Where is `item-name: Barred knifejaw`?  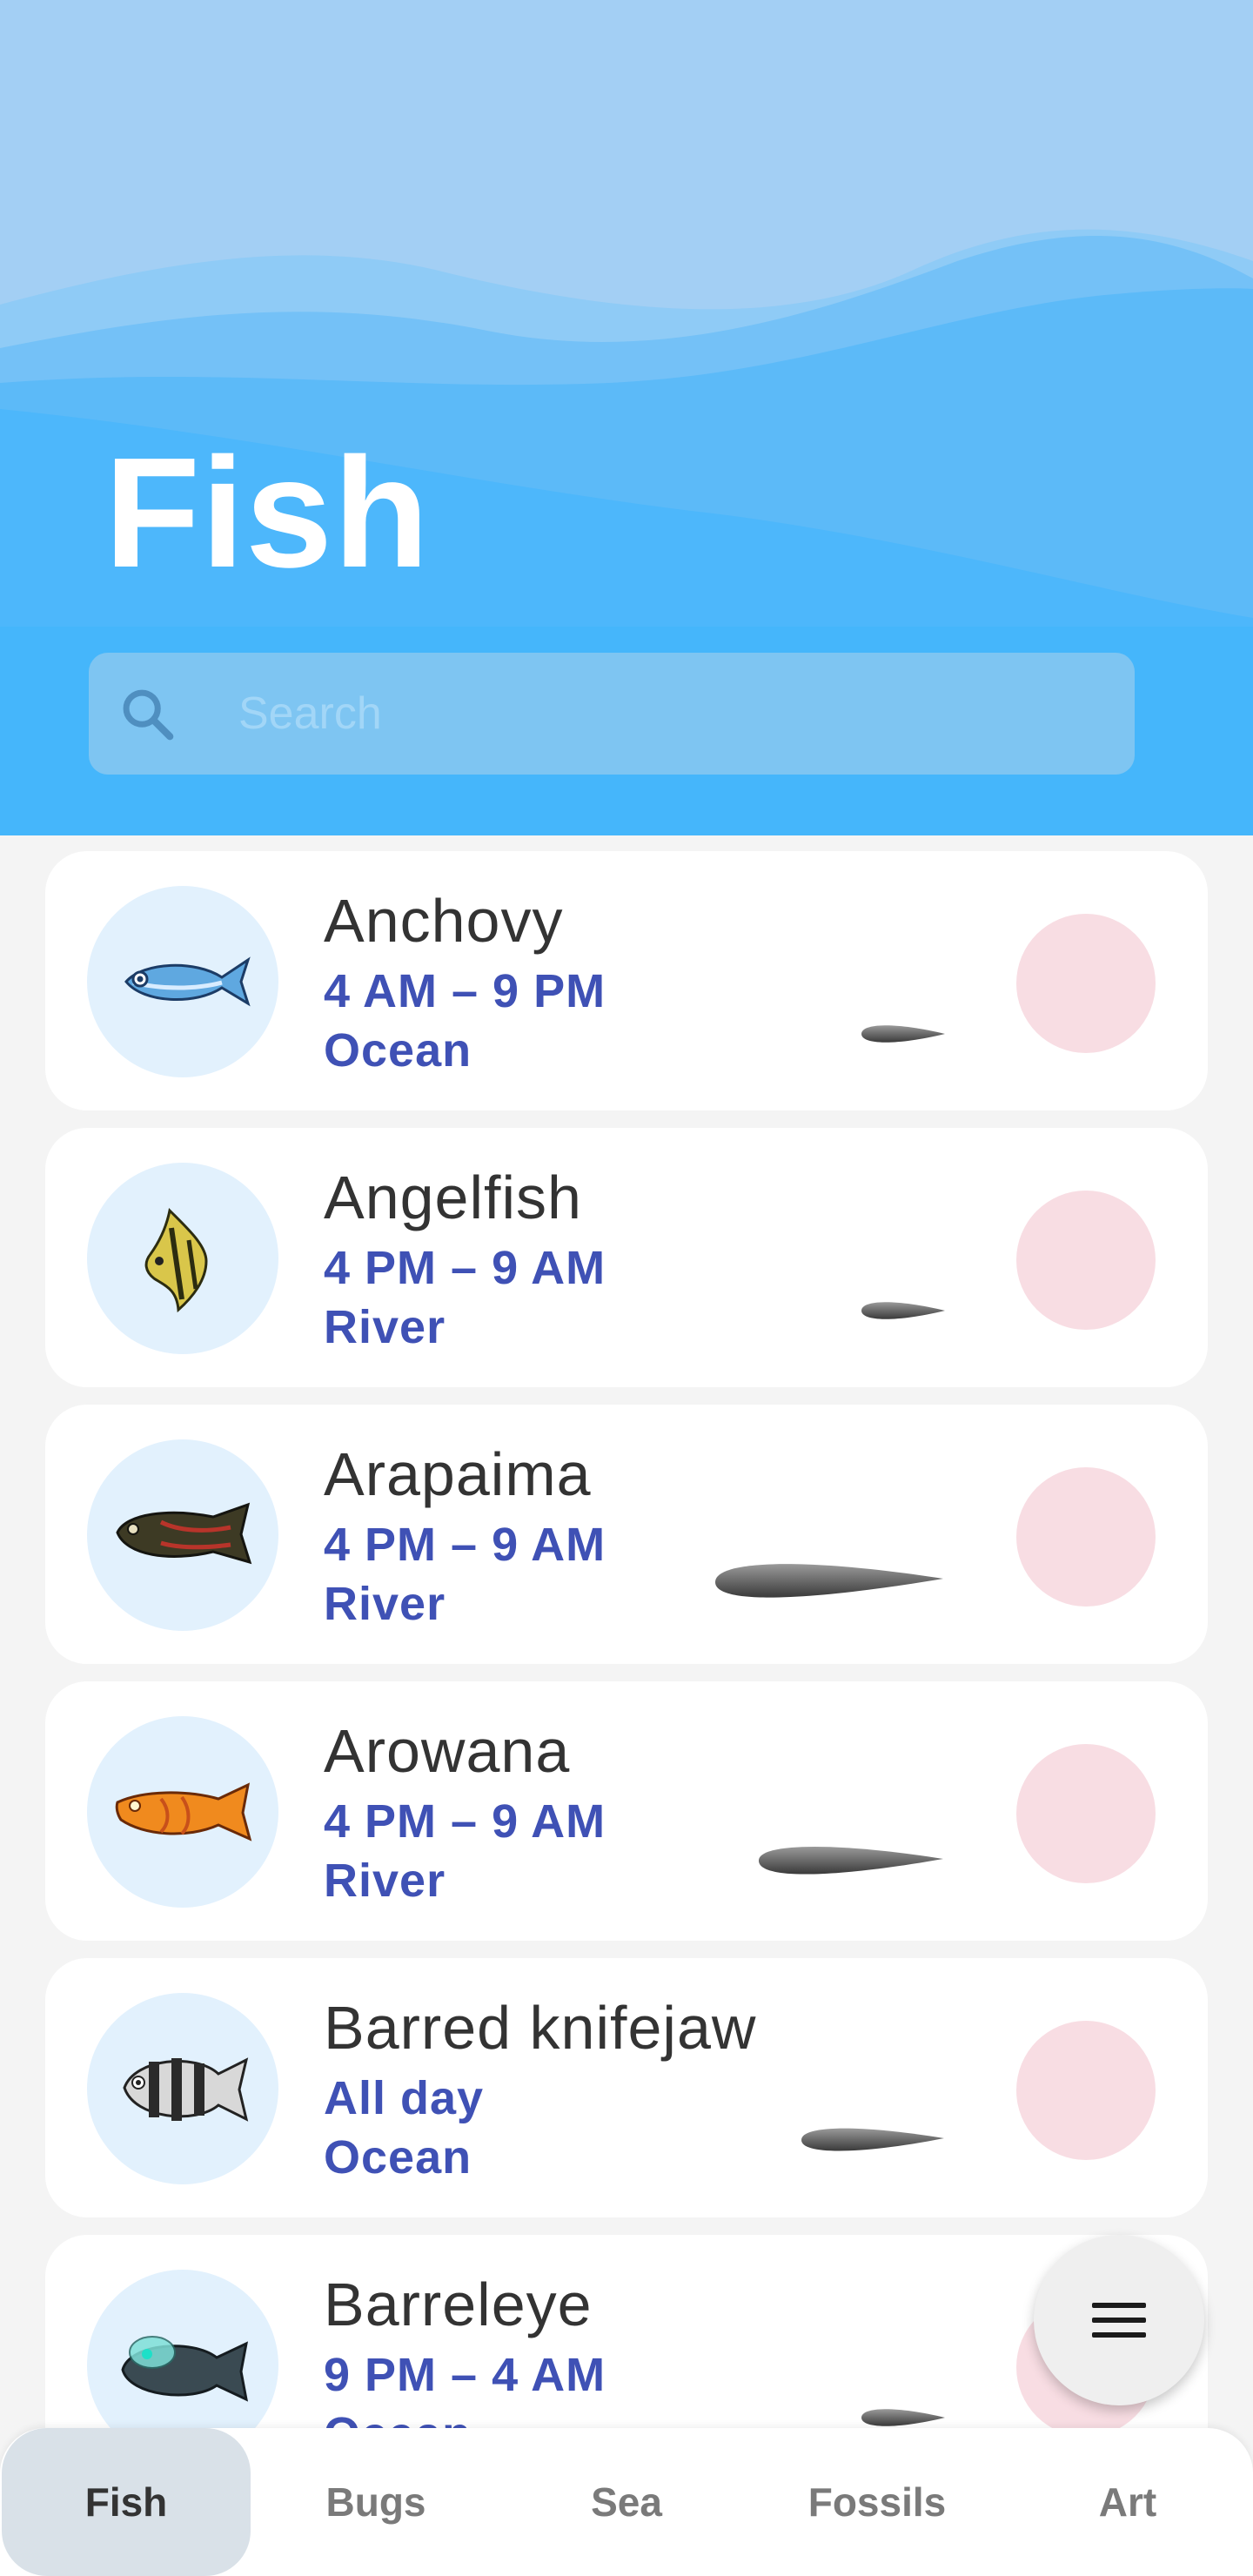
item-name: Barred knifejaw is located at coordinates (540, 2028).